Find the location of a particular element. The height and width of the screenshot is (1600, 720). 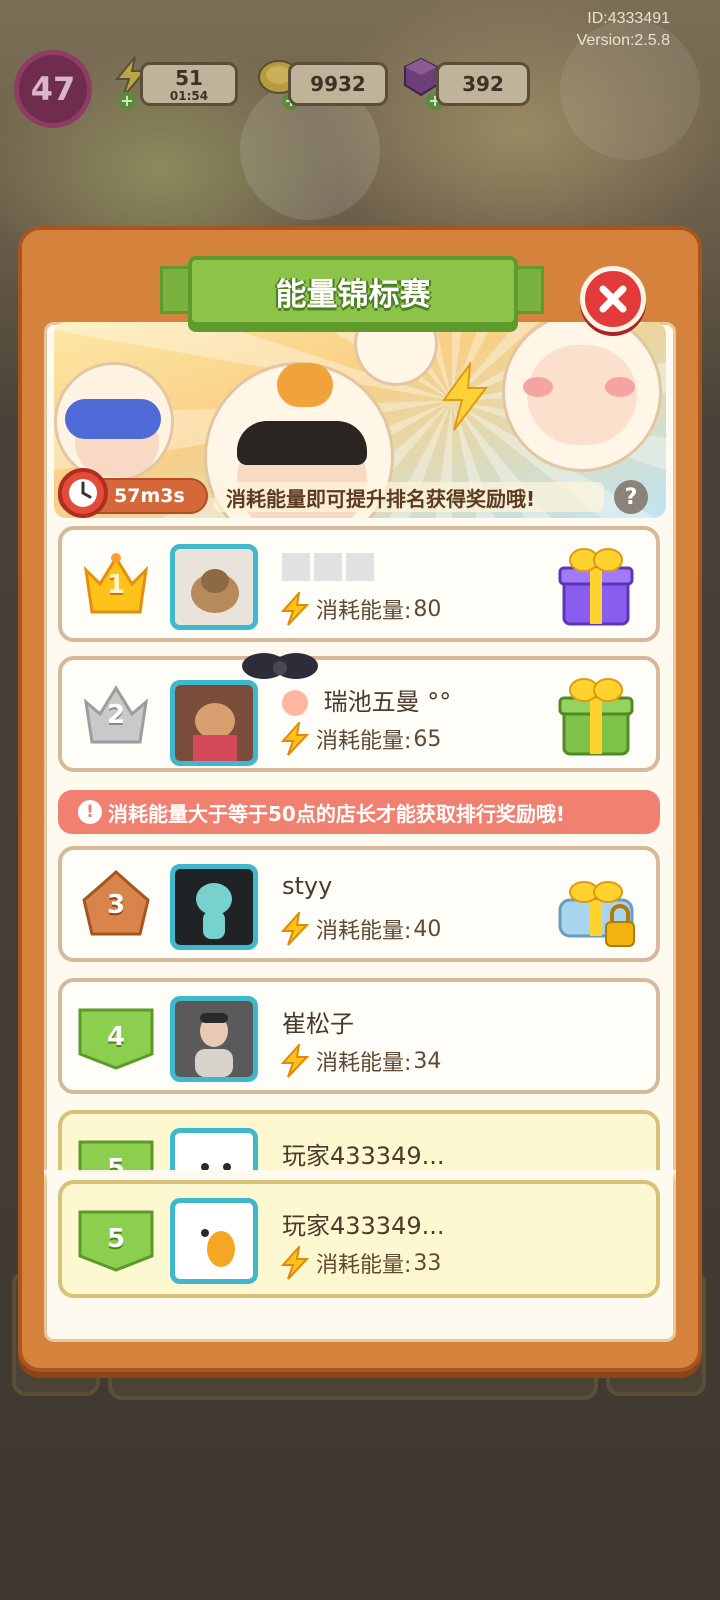

player-name: styy is located at coordinates (307, 886).